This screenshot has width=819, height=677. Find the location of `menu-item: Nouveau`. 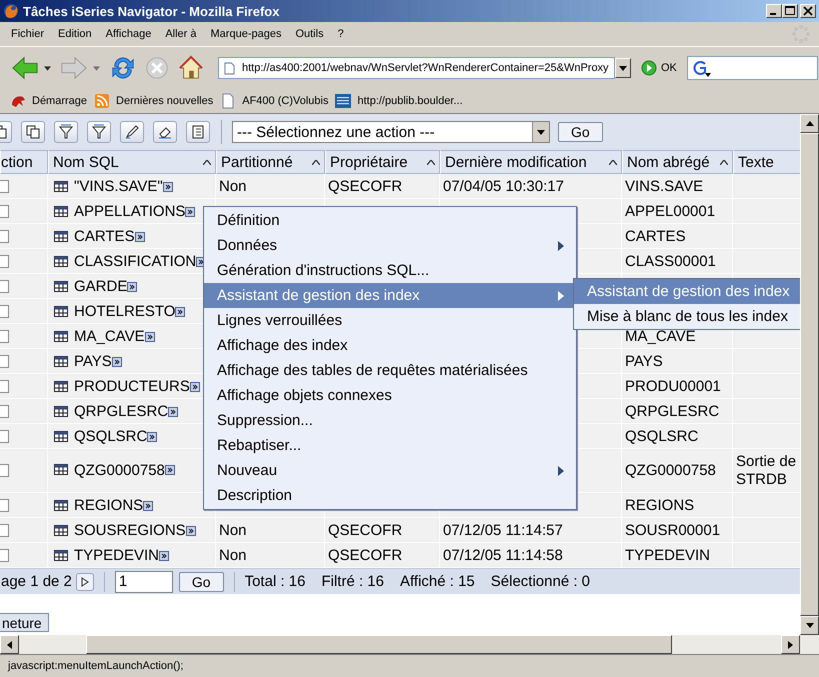

menu-item: Nouveau is located at coordinates (390, 470).